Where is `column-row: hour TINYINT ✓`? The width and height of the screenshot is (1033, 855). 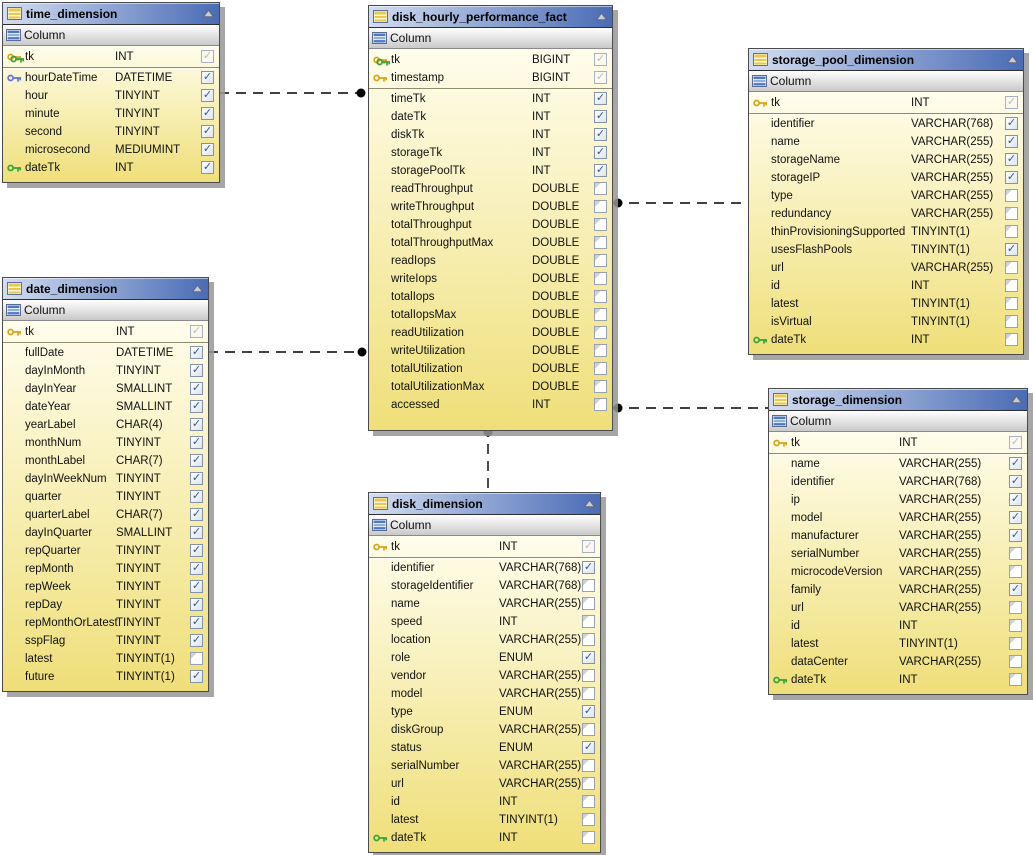 column-row: hour TINYINT ✓ is located at coordinates (111, 96).